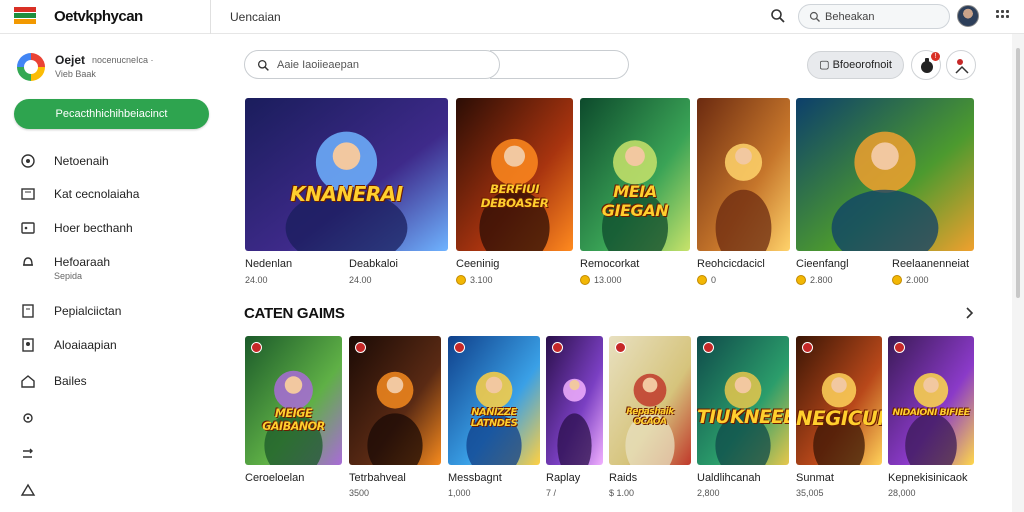 The image size is (1024, 512). Describe the element at coordinates (120, 228) in the screenshot. I see `sidebar-item-3: Hoer becthanh` at that location.